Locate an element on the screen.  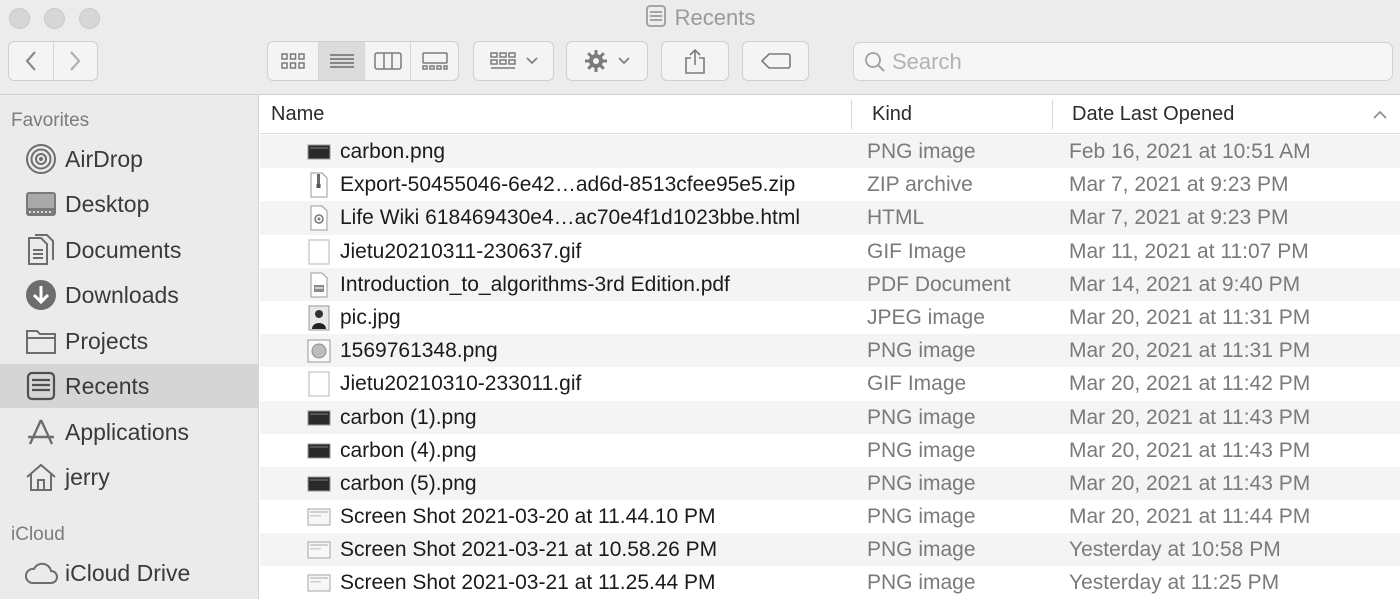
group-by-button is located at coordinates (513, 61).